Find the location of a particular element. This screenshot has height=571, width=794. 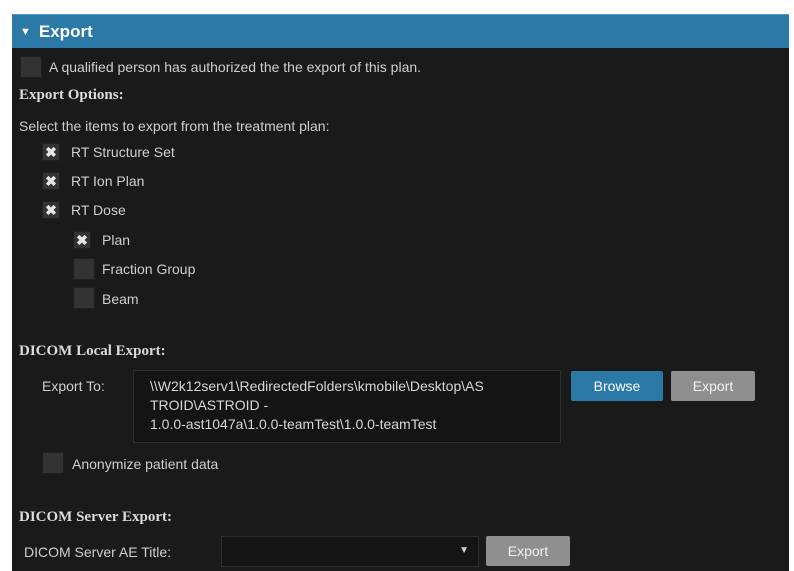

rt-structure-set-label: RT Structure Set is located at coordinates (123, 152).